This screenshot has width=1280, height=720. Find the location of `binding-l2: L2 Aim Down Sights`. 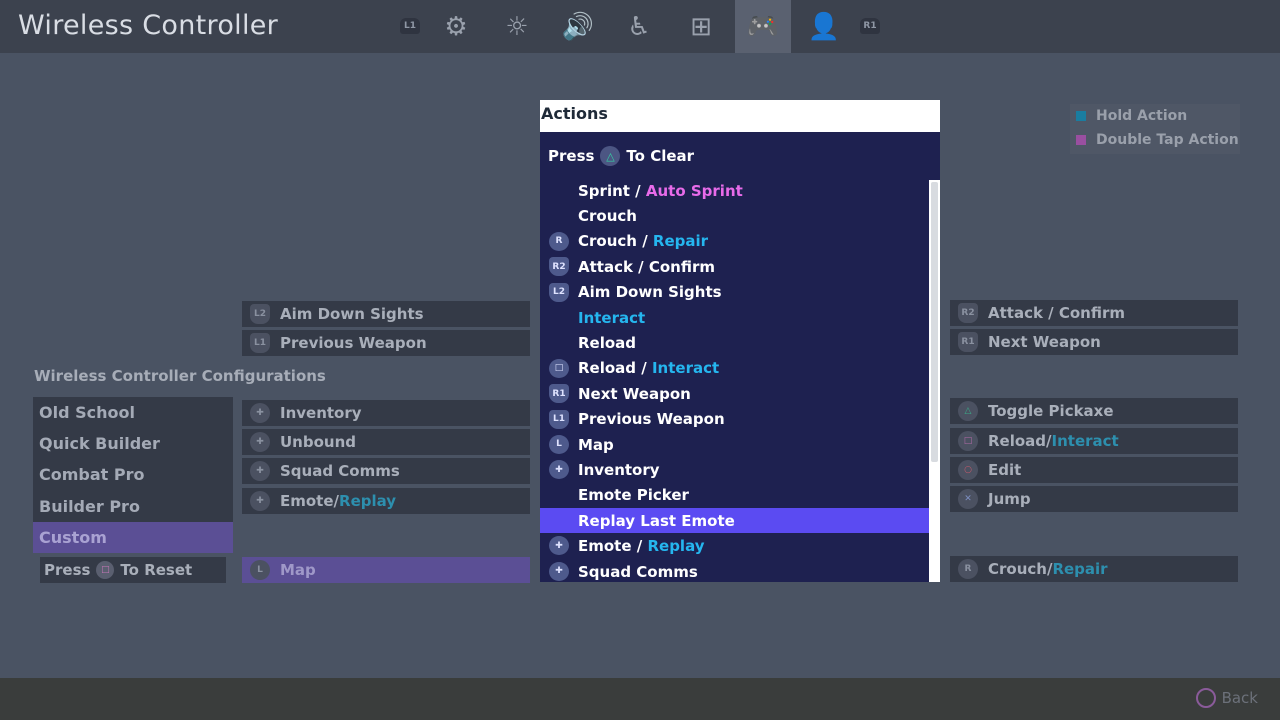

binding-l2: L2 Aim Down Sights is located at coordinates (386, 314).